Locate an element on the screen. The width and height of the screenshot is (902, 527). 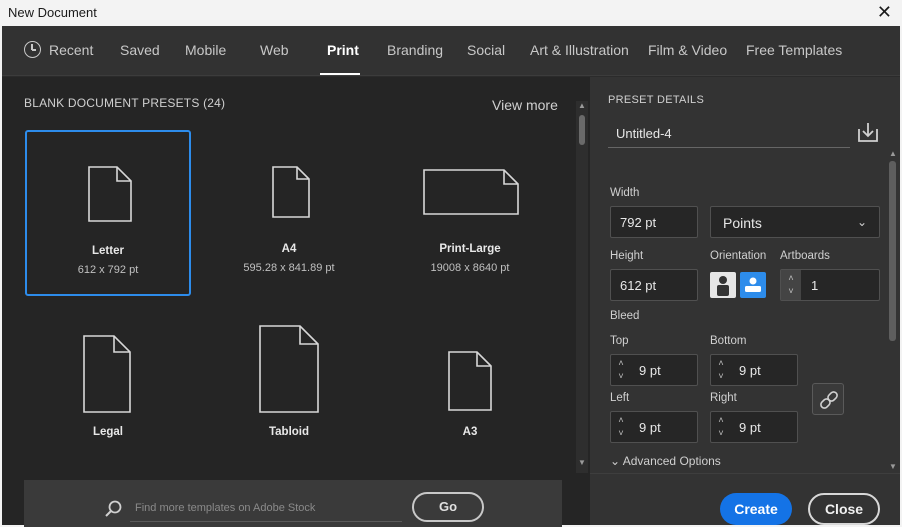
preset-name: Legal is located at coordinates (108, 432).